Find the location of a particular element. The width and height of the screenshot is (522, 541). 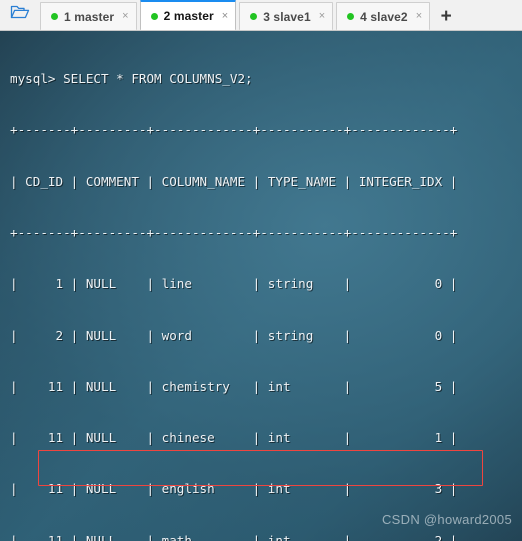

table-row: | 11 | NULL | english | int | 3 | is located at coordinates (234, 489).